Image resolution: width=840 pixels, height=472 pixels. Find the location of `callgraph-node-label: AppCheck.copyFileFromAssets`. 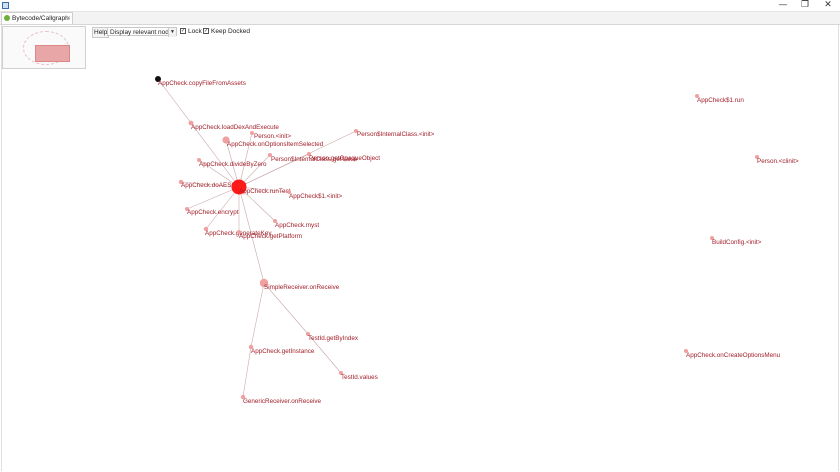

callgraph-node-label: AppCheck.copyFileFromAssets is located at coordinates (202, 83).